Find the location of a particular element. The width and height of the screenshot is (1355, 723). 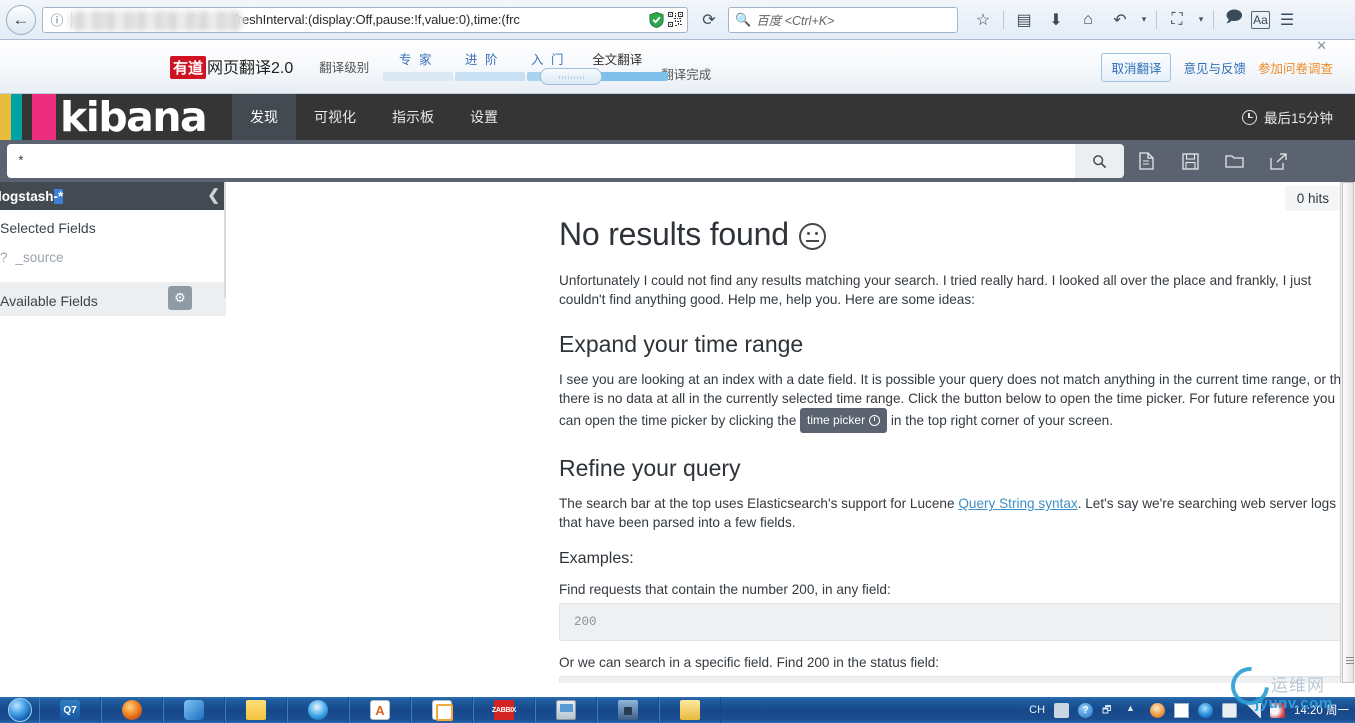

tab-discover: 发现 is located at coordinates (264, 120).